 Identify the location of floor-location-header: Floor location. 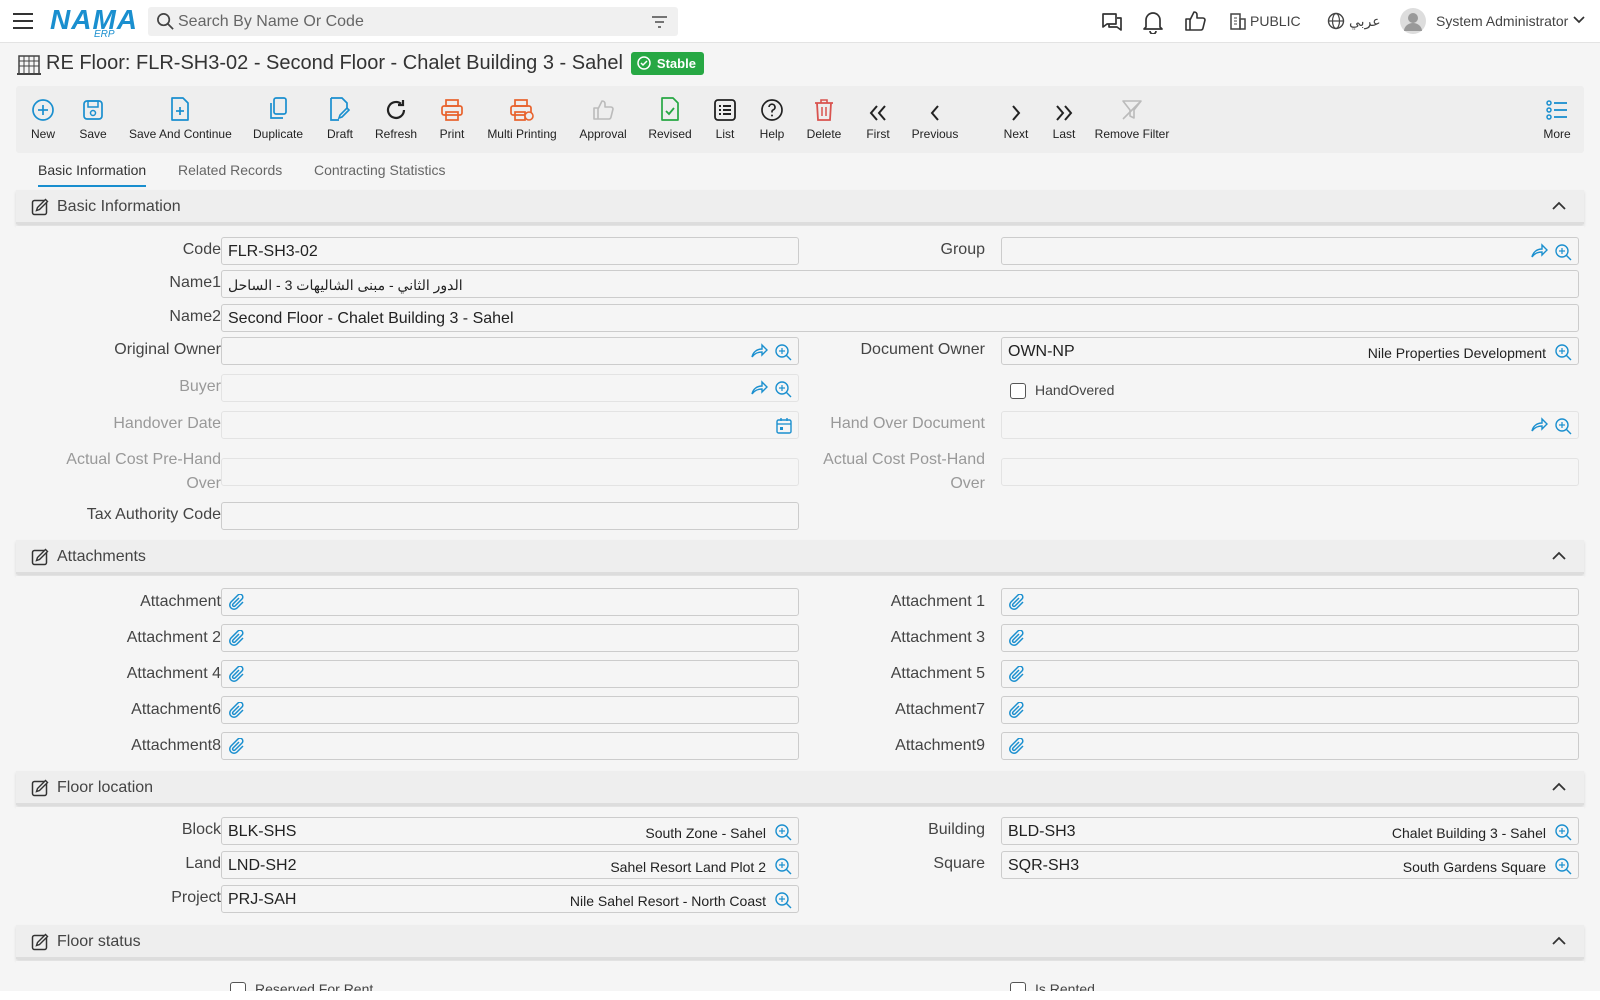
(800, 788).